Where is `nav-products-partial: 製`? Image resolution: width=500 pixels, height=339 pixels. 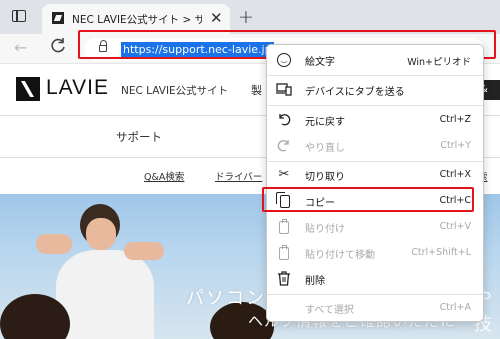
nav-products-partial: 製 is located at coordinates (256, 90).